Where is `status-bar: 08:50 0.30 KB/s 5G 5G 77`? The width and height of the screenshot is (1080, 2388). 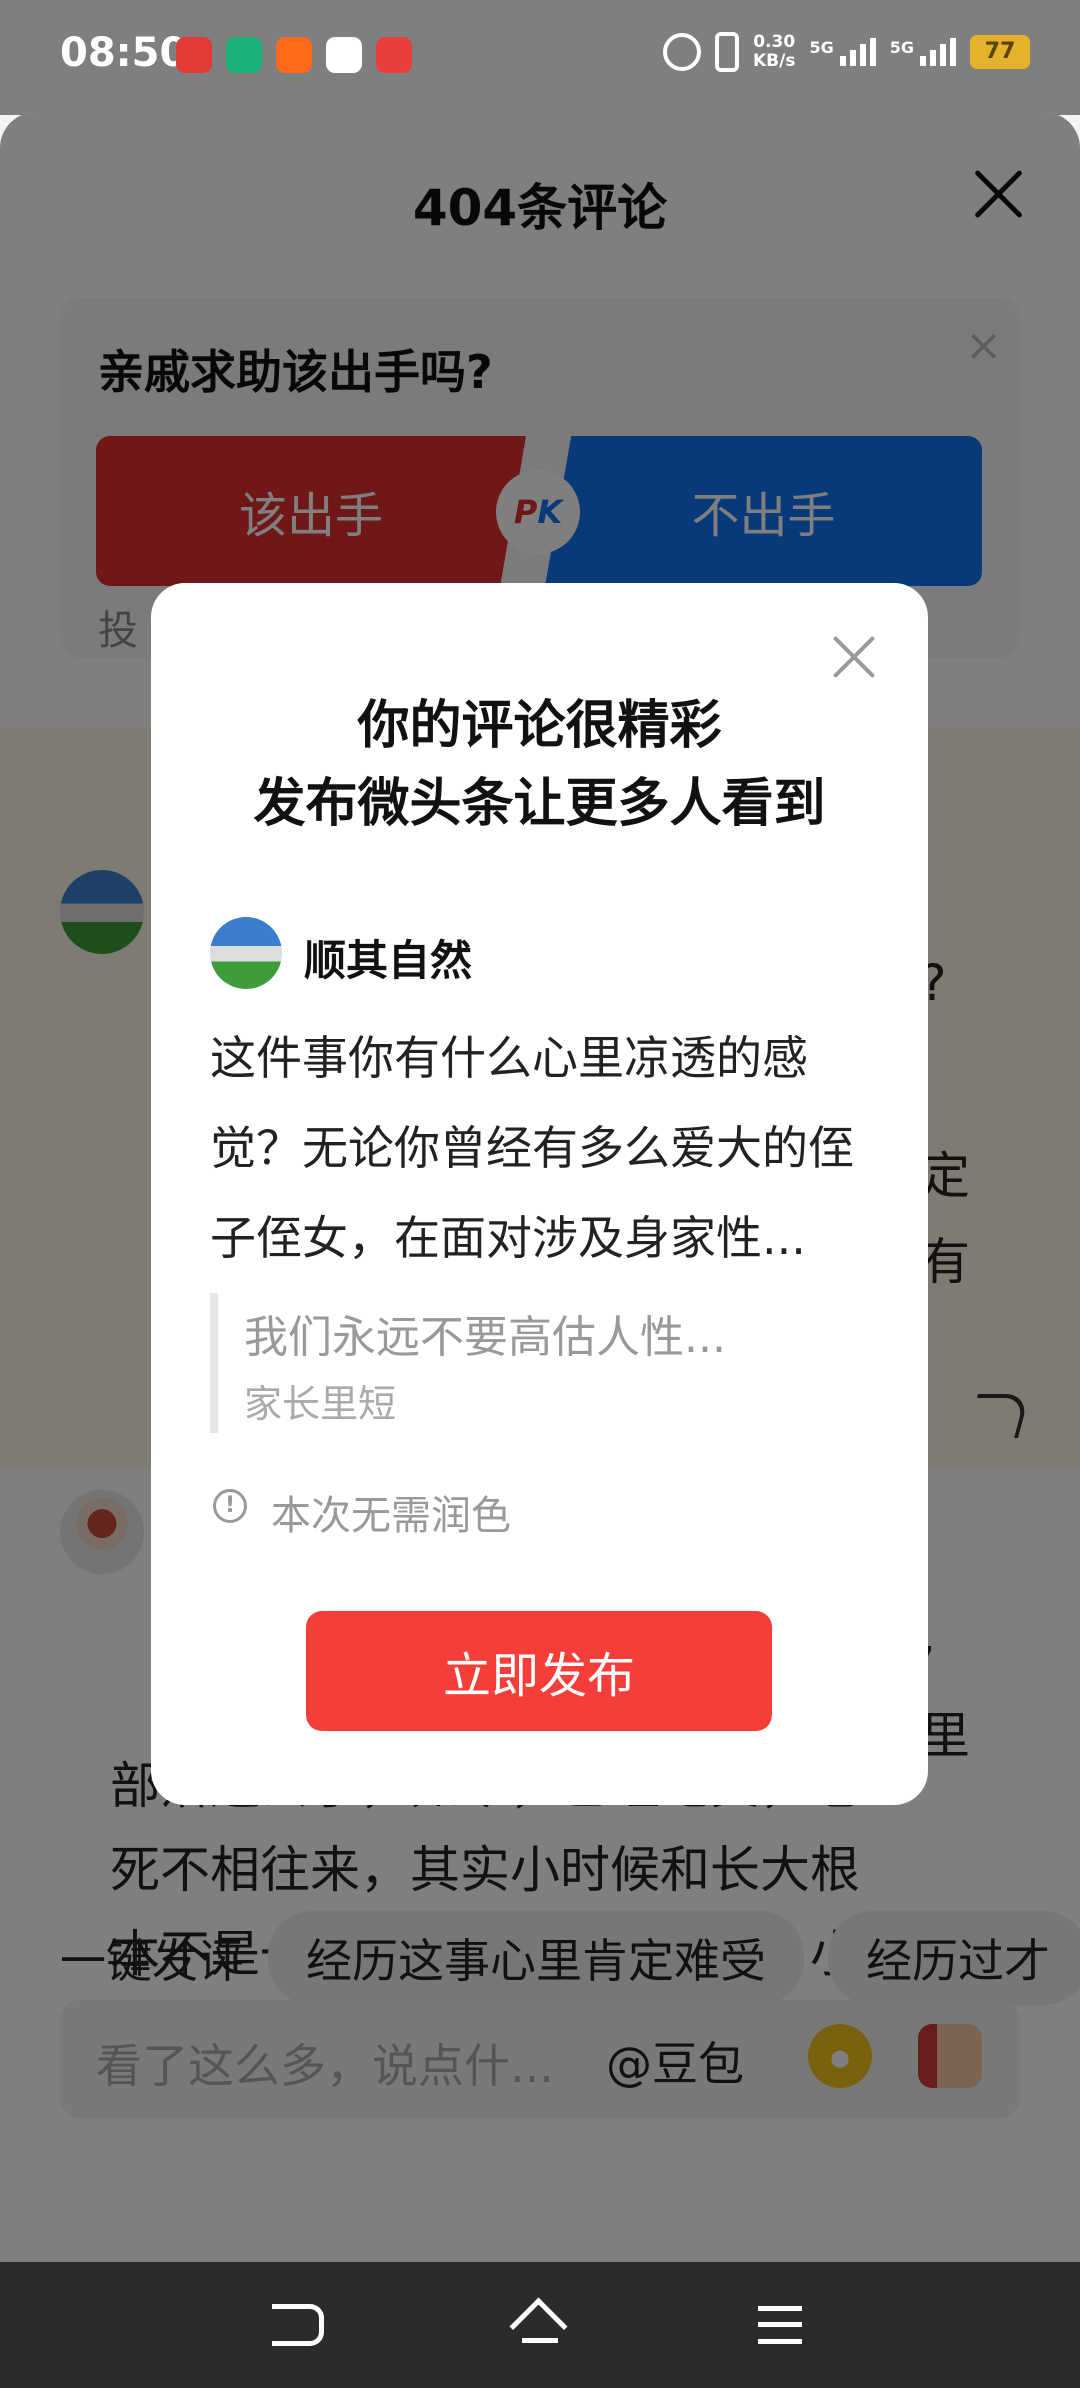 status-bar: 08:50 0.30 KB/s 5G 5G 77 is located at coordinates (540, 57).